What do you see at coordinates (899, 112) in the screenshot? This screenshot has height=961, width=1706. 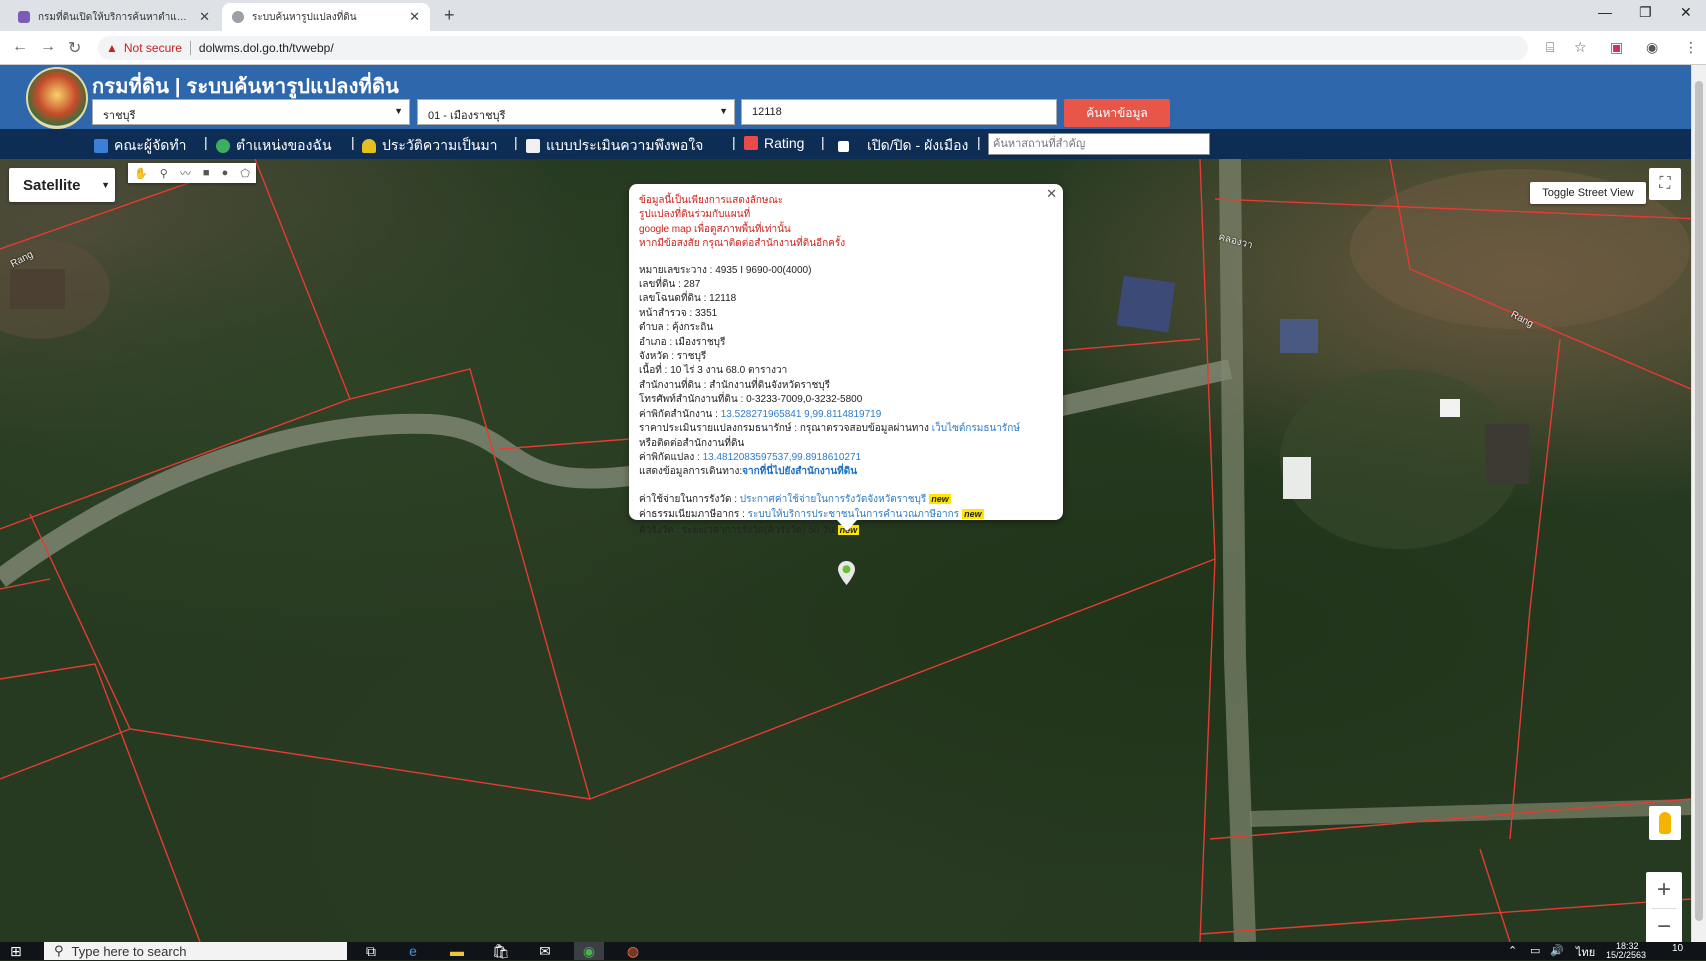 I see `deed-number-input: 12118` at bounding box center [899, 112].